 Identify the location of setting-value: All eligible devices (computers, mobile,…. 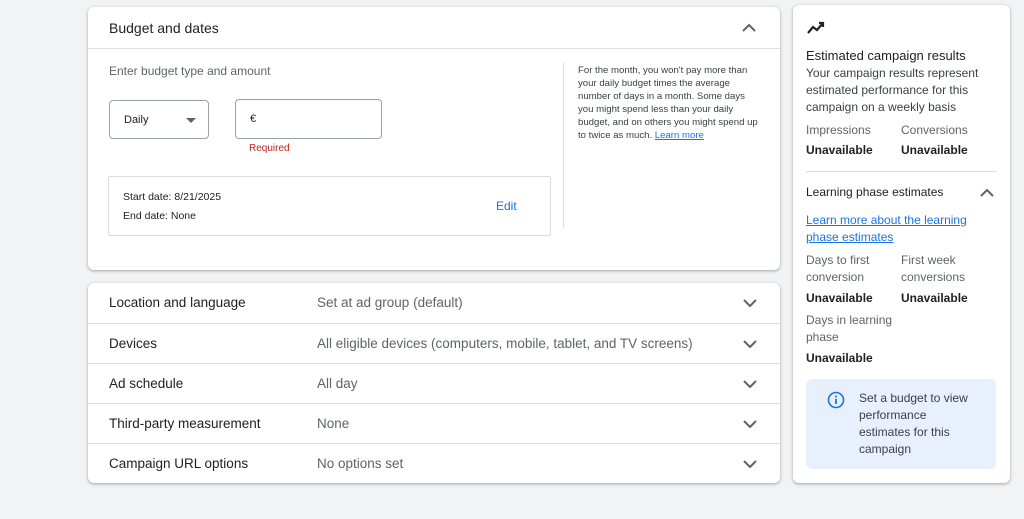
(505, 343).